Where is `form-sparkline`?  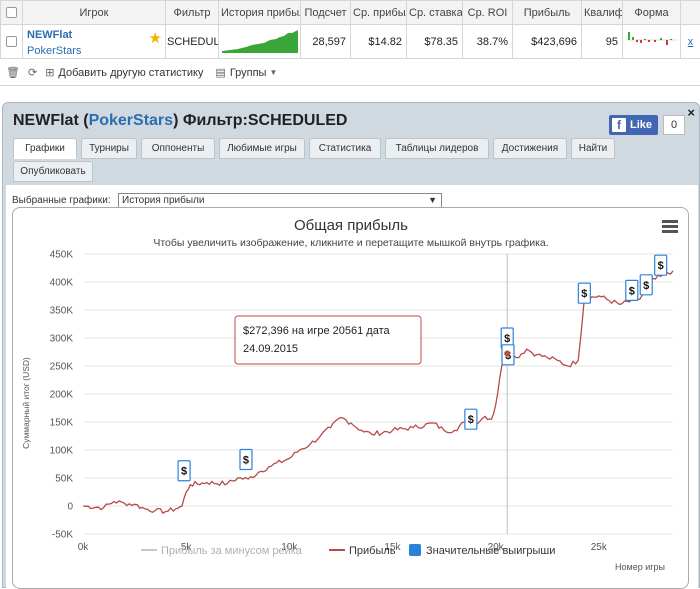
form-sparkline is located at coordinates (652, 42).